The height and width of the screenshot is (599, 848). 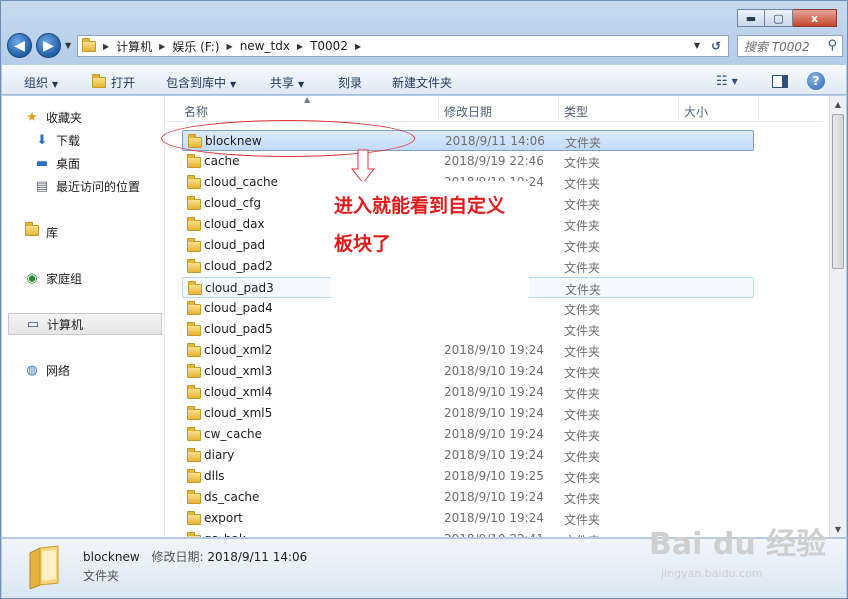 I want to click on file-name: cloud_pad3, so click(x=239, y=288).